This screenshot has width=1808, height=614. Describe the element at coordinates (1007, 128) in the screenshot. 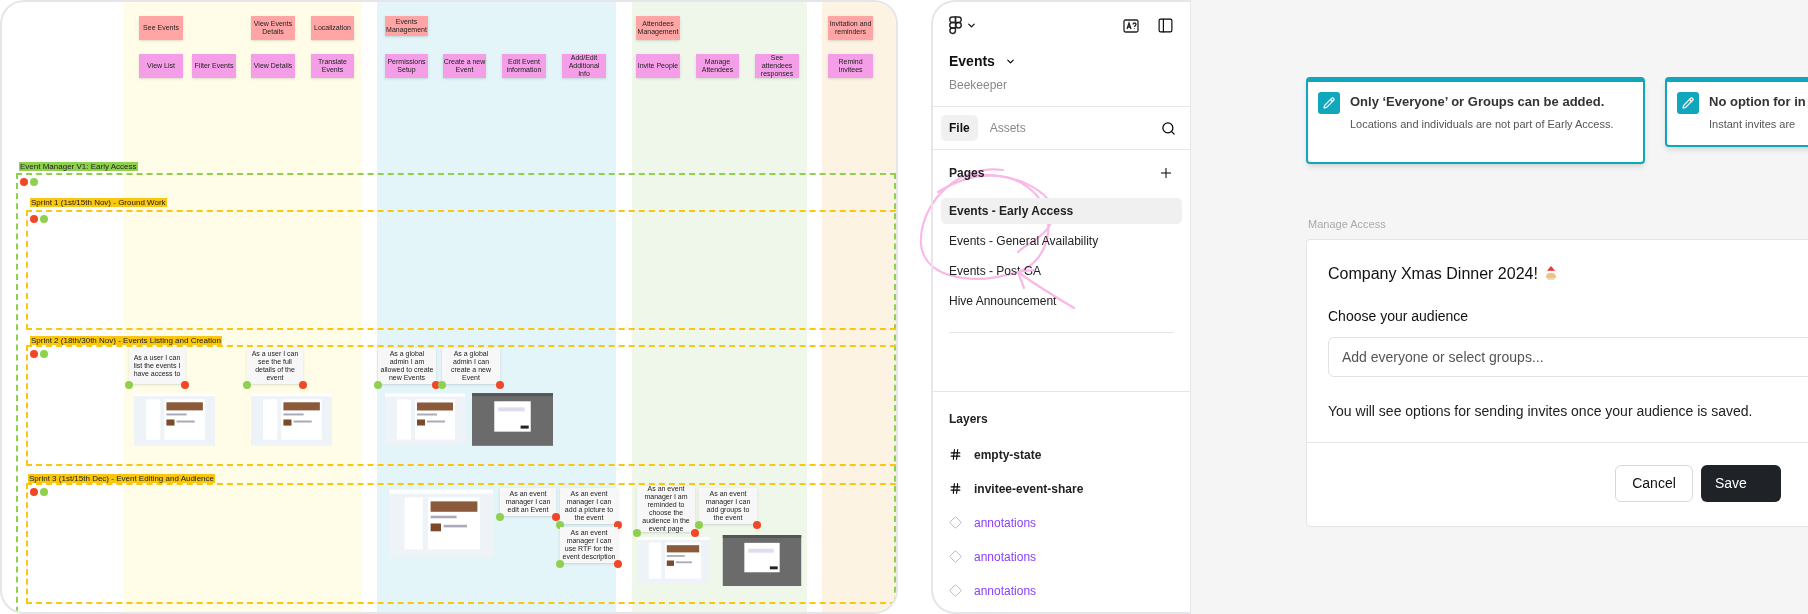

I see `sidebar-tab: Assets` at that location.